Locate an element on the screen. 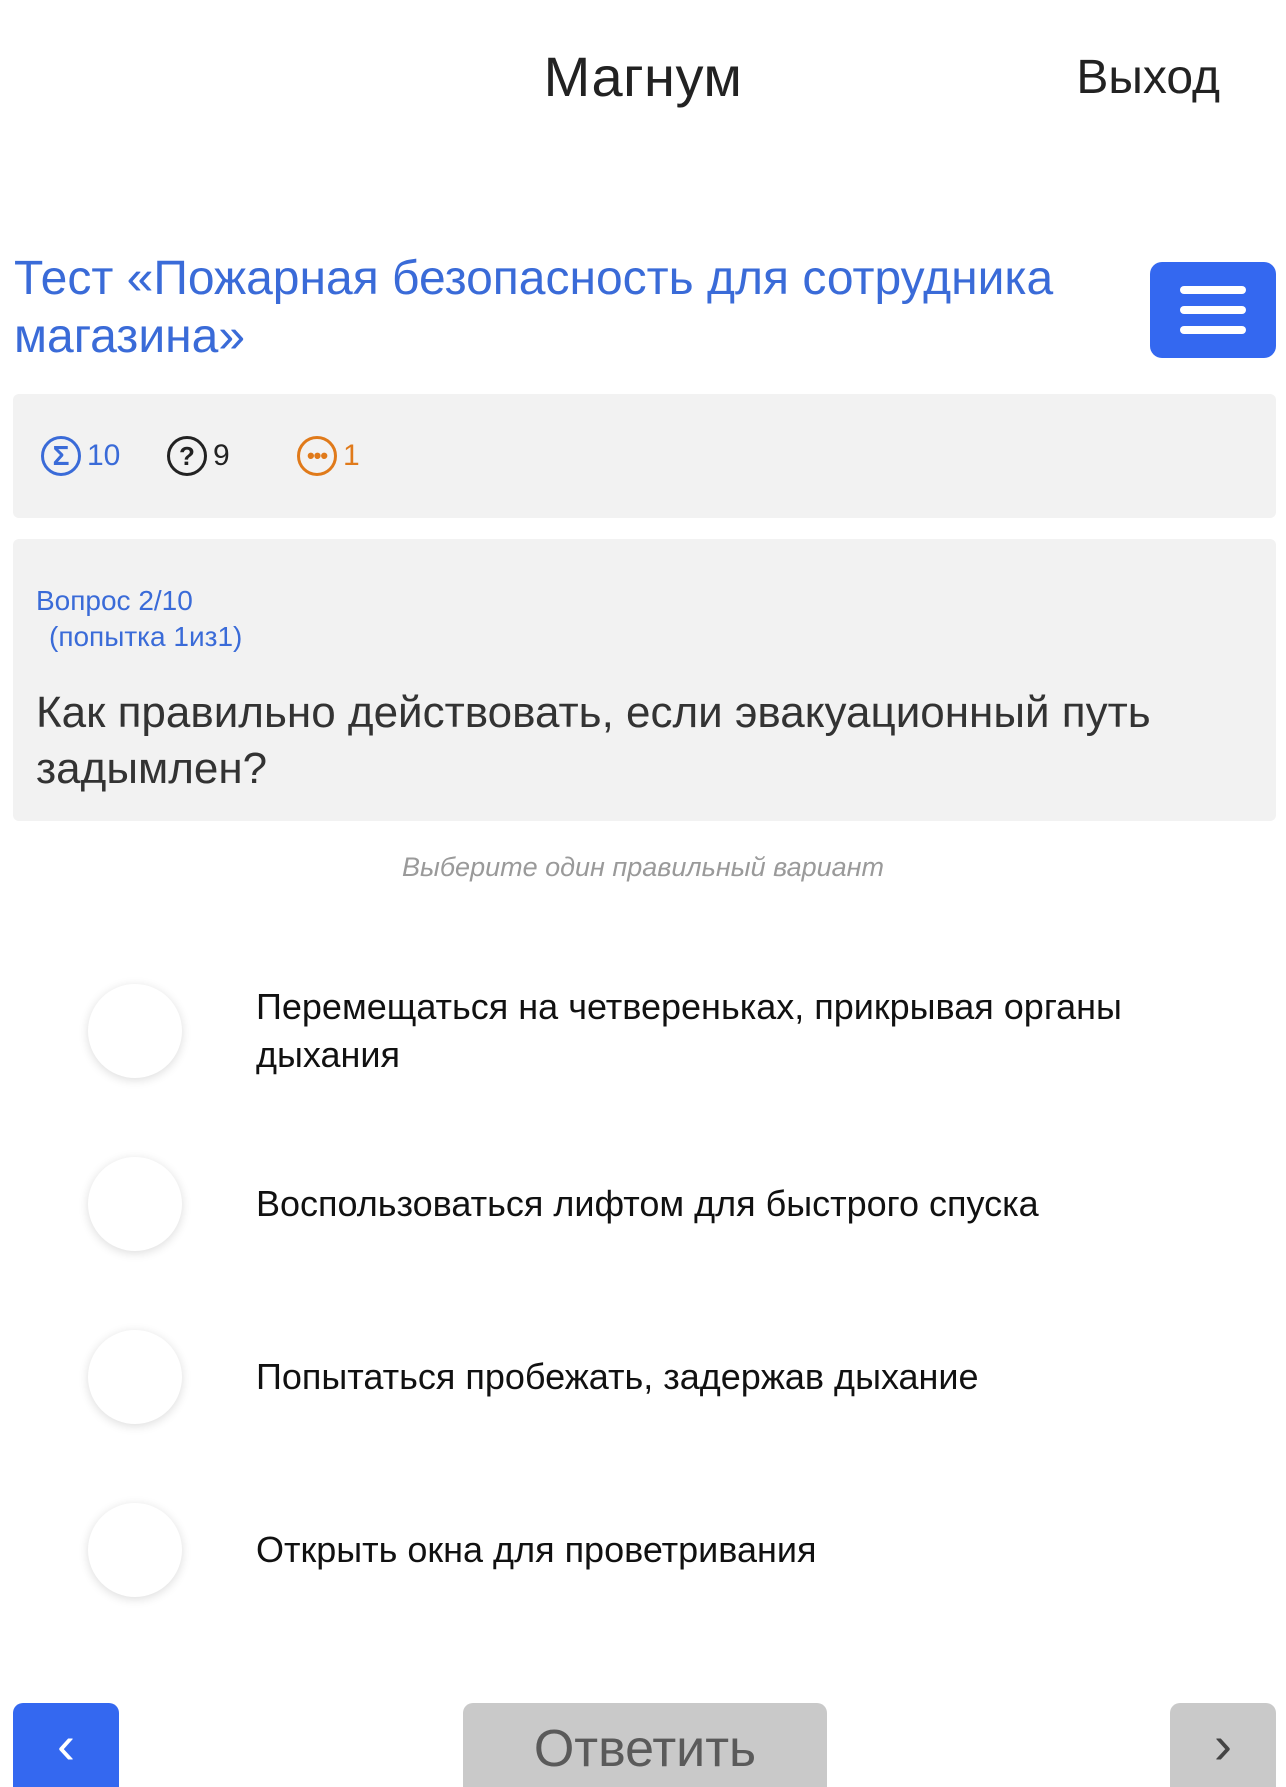 The image size is (1286, 1787). stat-questions: ? 9 is located at coordinates (198, 456).